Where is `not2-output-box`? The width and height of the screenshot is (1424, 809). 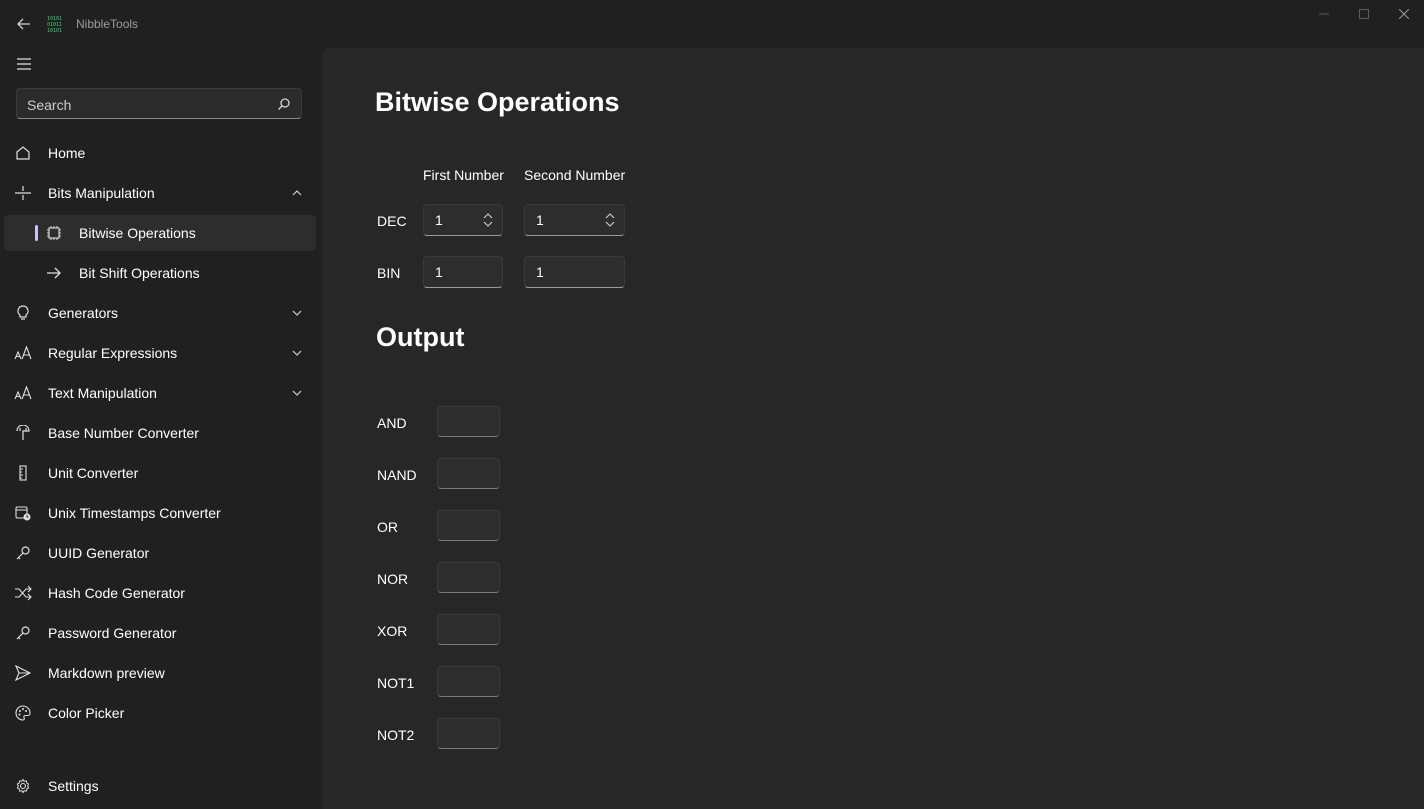
not2-output-box is located at coordinates (468, 733).